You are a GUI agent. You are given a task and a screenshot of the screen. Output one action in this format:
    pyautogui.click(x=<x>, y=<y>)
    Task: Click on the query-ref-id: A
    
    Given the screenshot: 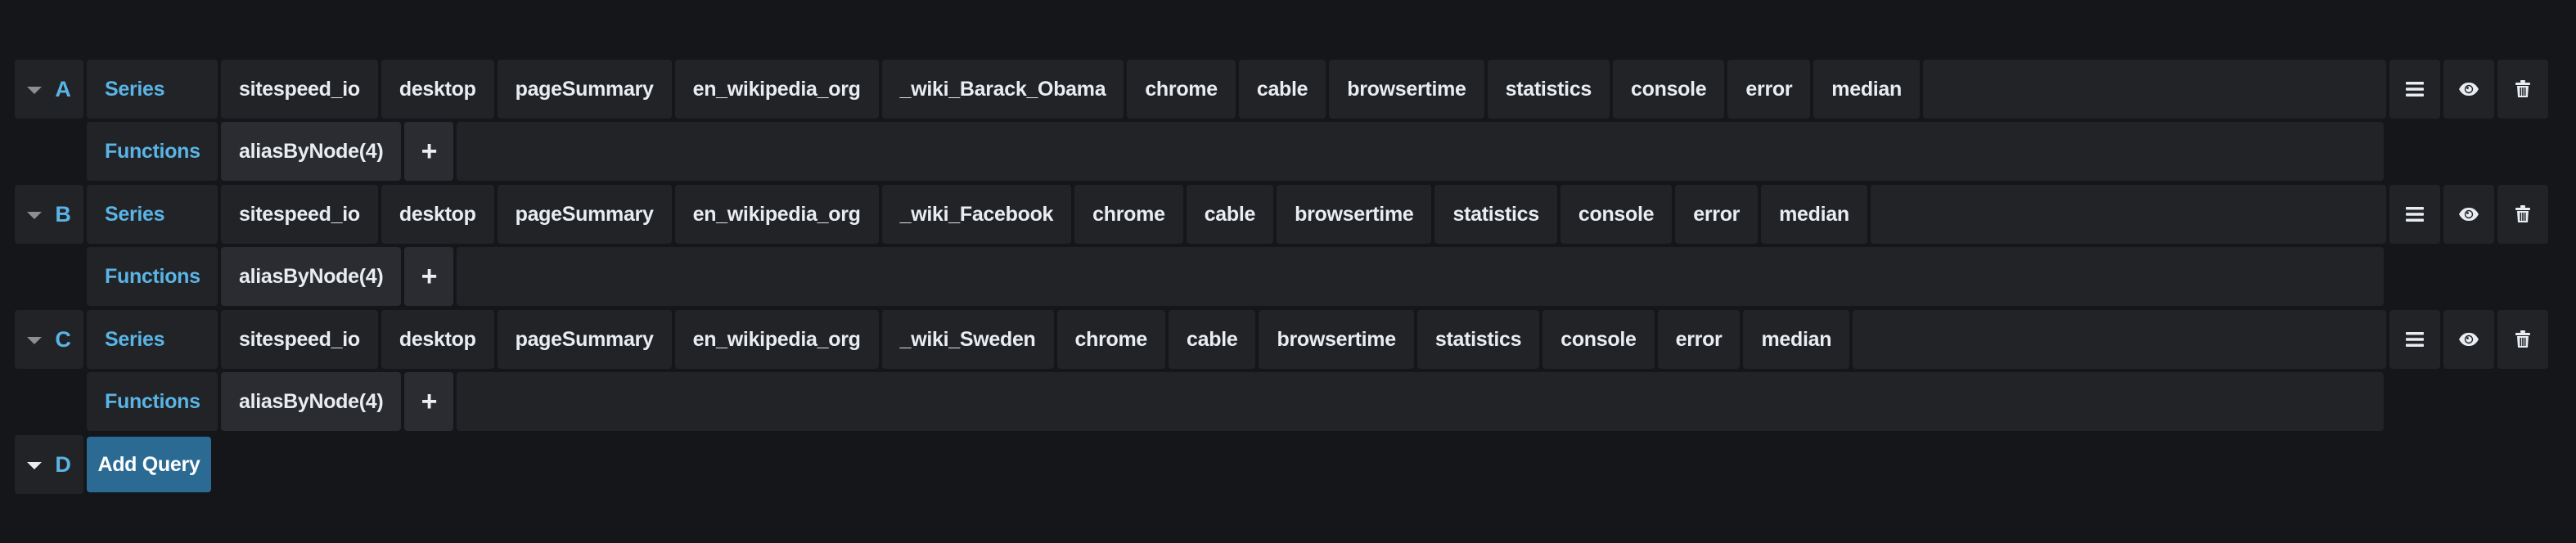 What is the action you would take?
    pyautogui.click(x=63, y=88)
    